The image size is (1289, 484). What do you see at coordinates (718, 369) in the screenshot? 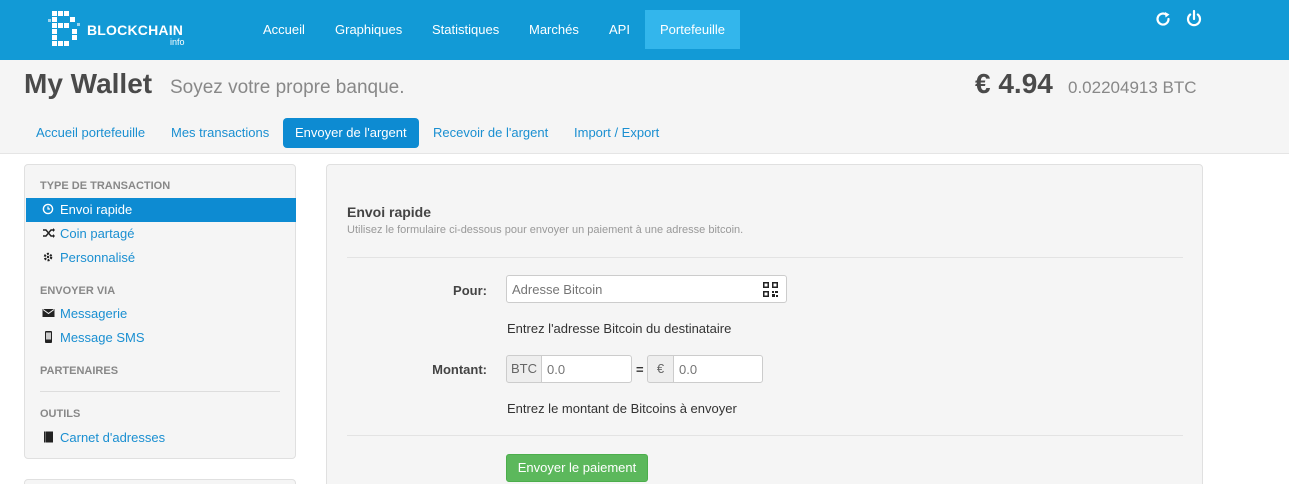
I see `fiat-amount-input` at bounding box center [718, 369].